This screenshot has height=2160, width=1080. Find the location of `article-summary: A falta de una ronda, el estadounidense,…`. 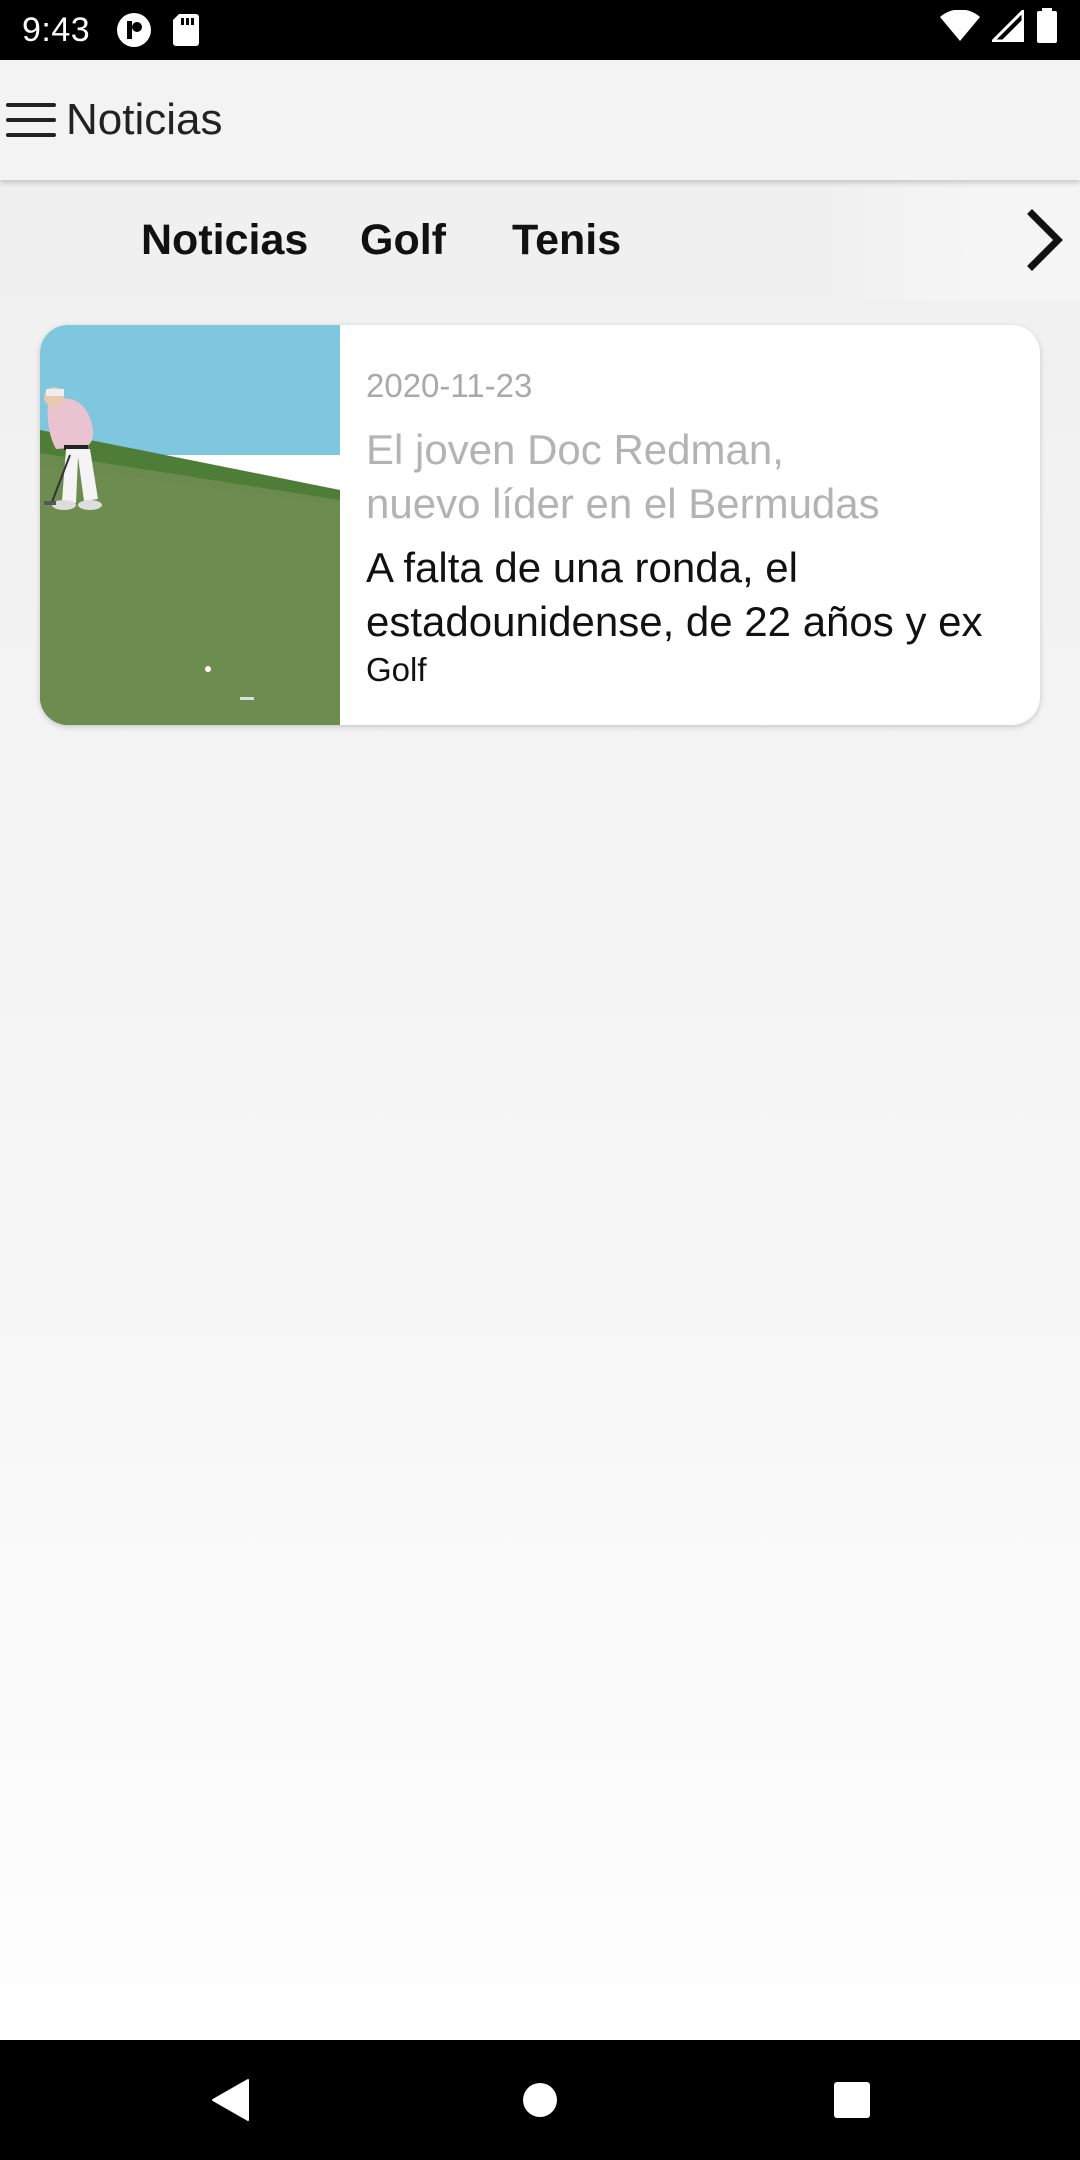

article-summary: A falta de una ronda, el estadounidense,… is located at coordinates (703, 595).